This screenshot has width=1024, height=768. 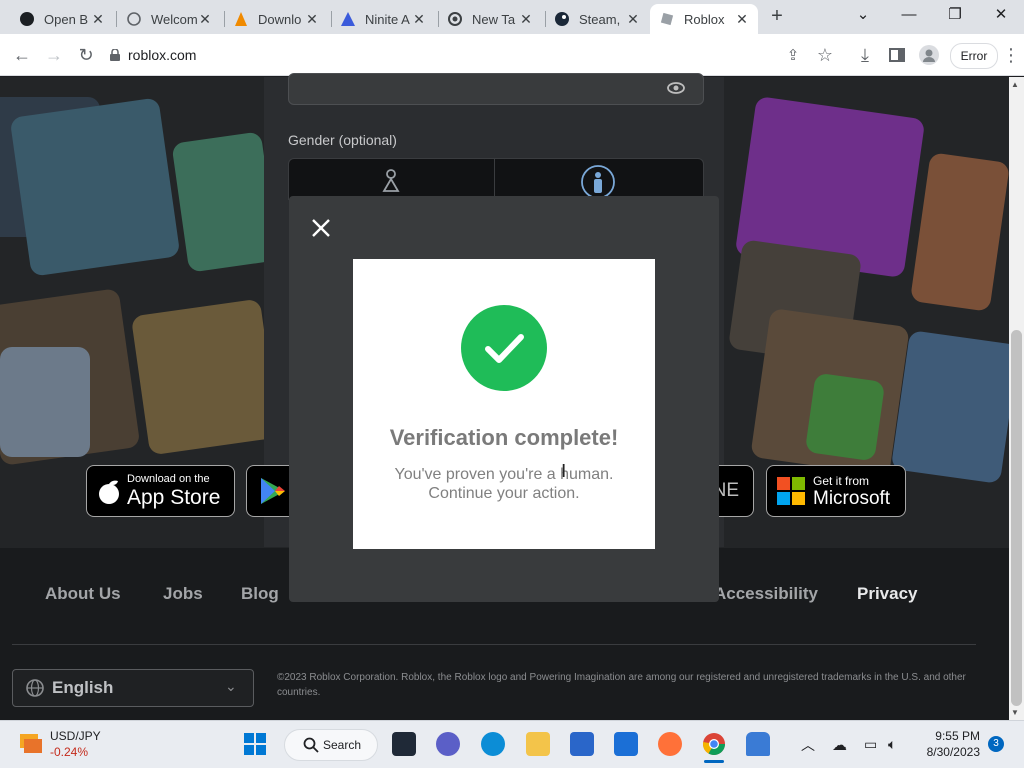 I want to click on language-value: English, so click(x=83, y=687).